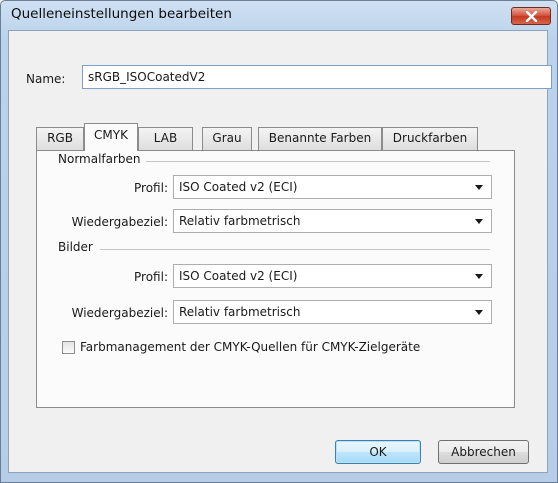 The width and height of the screenshot is (558, 483). I want to click on window-title: Quelleneinstellungen bearbeiten, so click(121, 14).